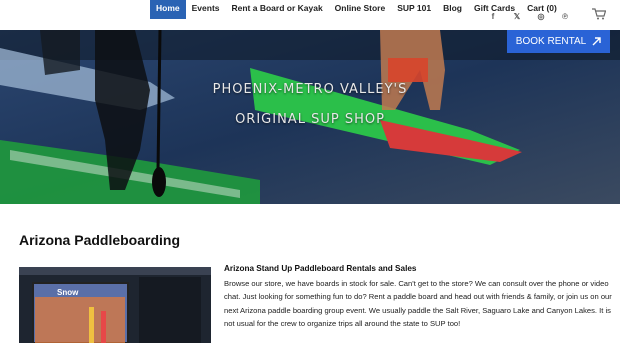 The width and height of the screenshot is (620, 343). What do you see at coordinates (529, 16) in the screenshot?
I see `social-links: f 𝕏 ◎ ℗` at bounding box center [529, 16].